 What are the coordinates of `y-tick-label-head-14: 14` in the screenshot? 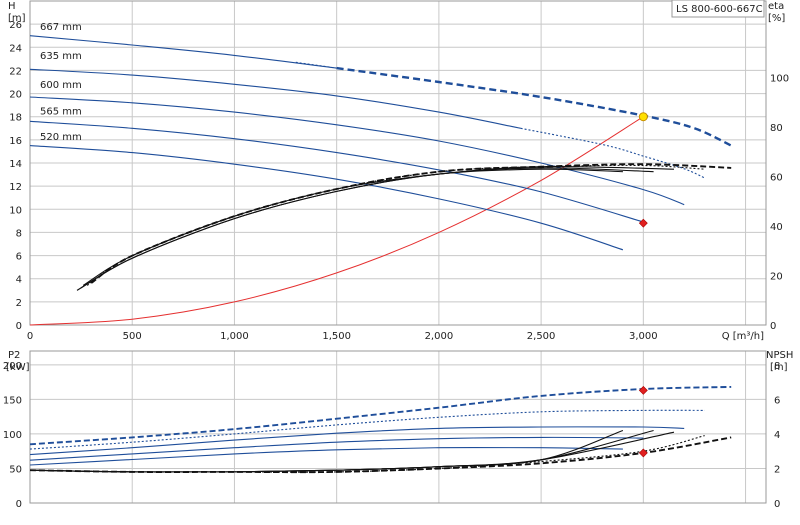 It's located at (15, 164).